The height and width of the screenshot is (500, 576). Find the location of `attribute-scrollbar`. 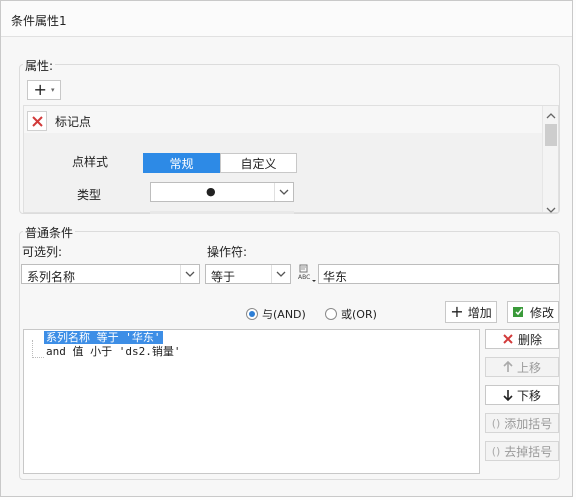

attribute-scrollbar is located at coordinates (550, 159).